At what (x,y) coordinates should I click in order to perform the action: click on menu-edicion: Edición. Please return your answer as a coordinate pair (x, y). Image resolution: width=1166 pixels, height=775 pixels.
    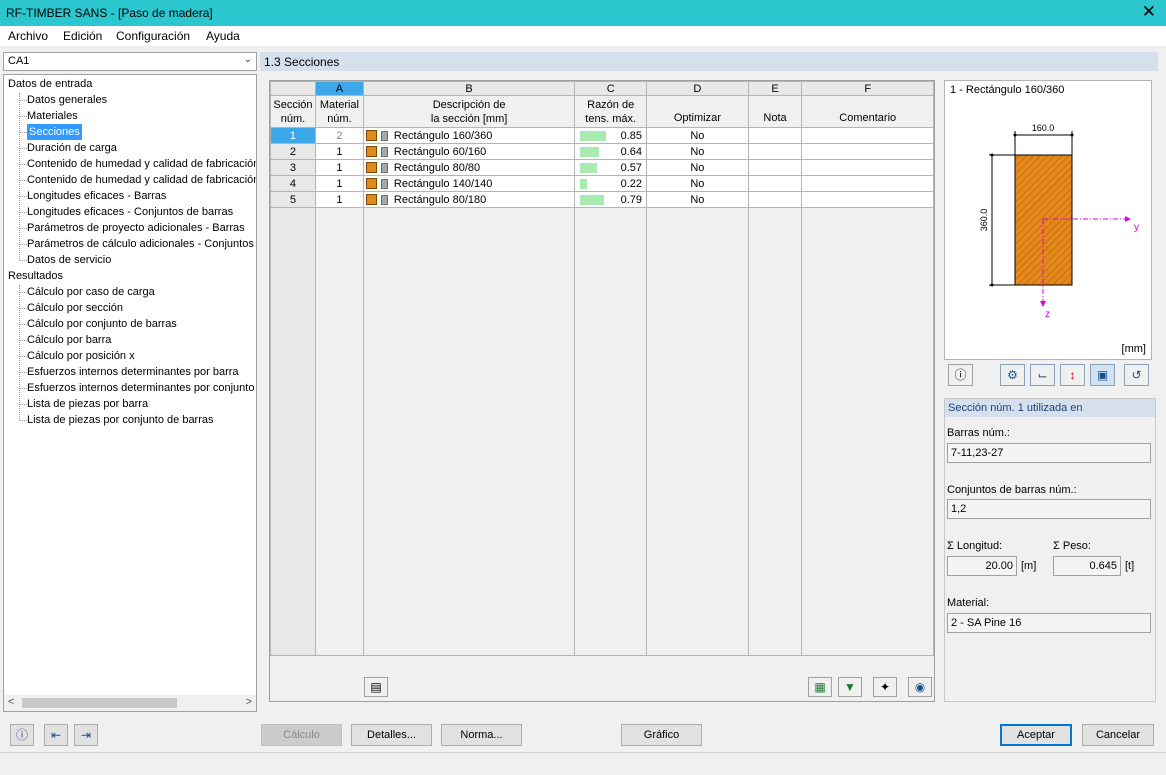
    Looking at the image, I should click on (82, 36).